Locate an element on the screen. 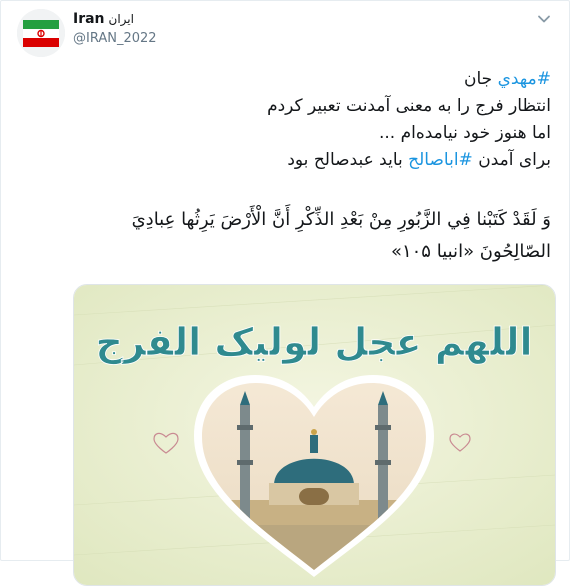  tweet-text-fragment: برای آمدن is located at coordinates (511, 160).